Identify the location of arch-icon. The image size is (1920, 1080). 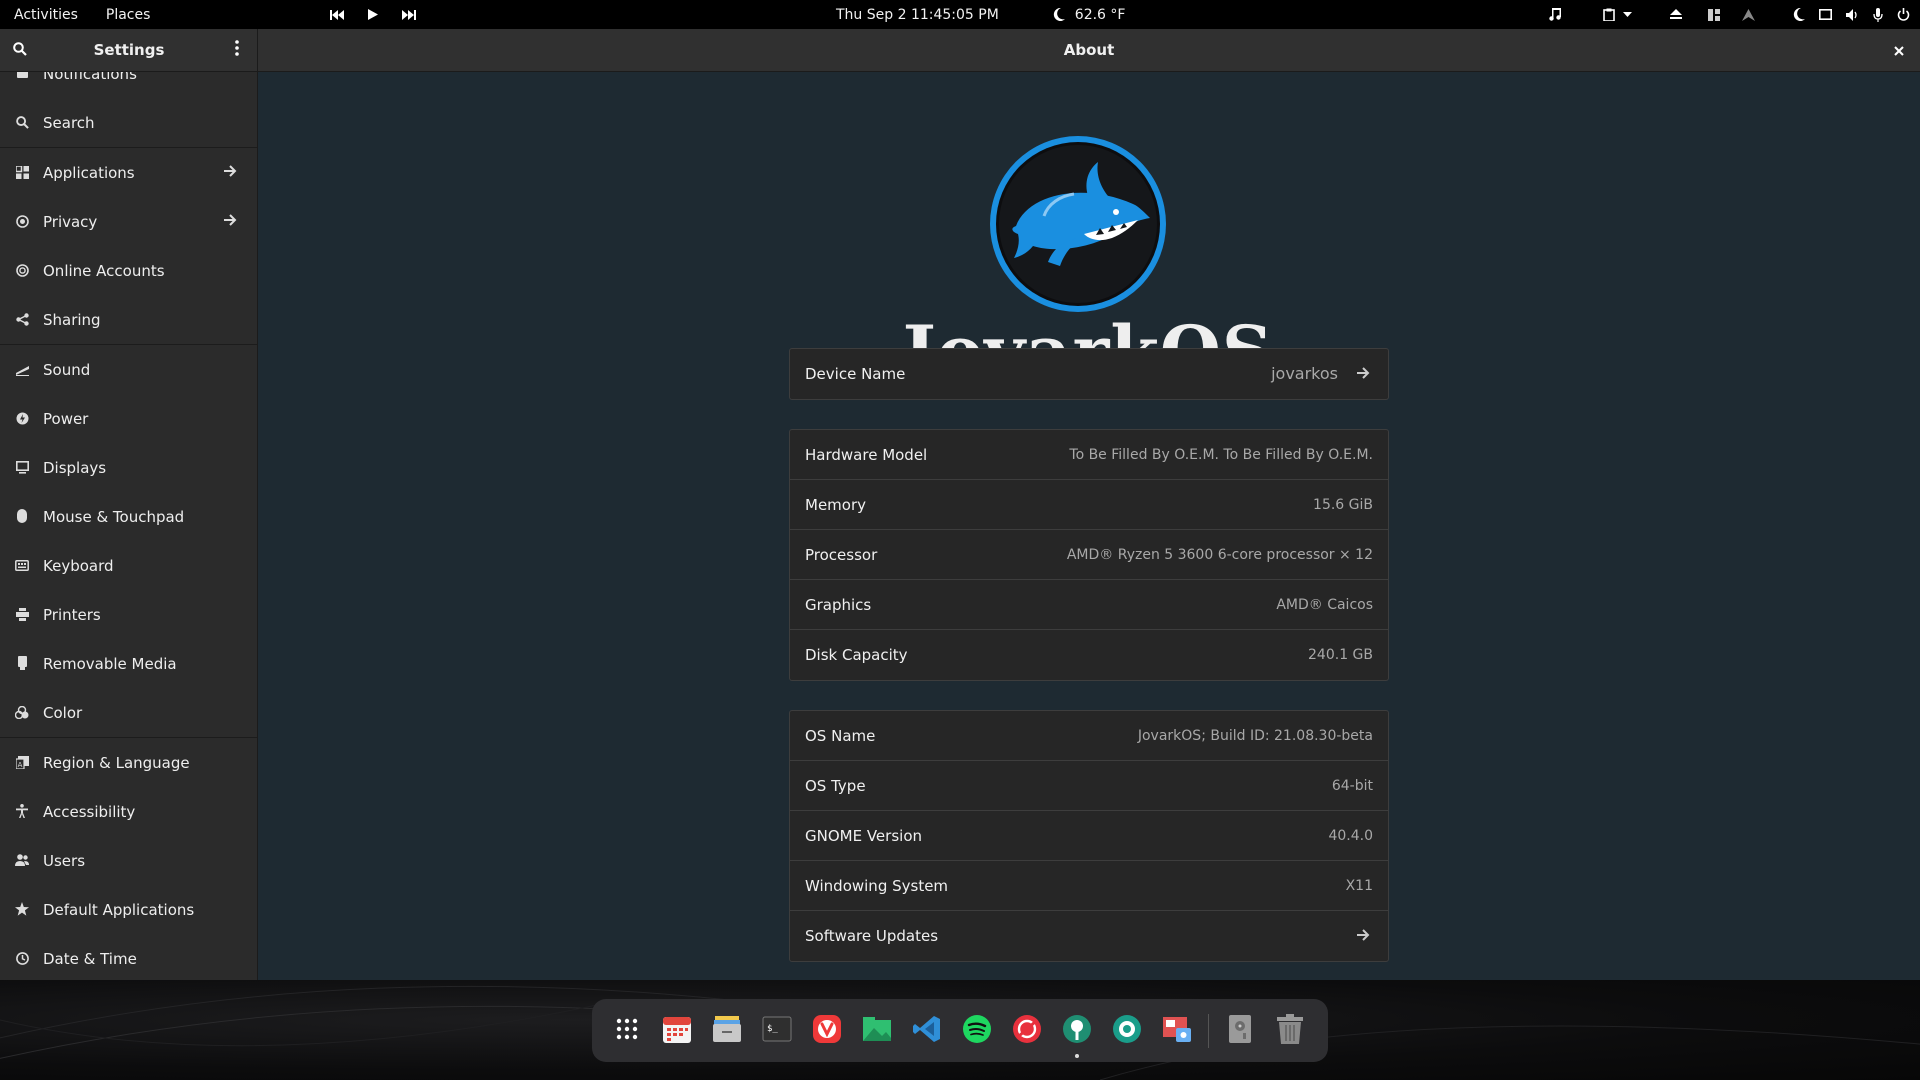
(1748, 14).